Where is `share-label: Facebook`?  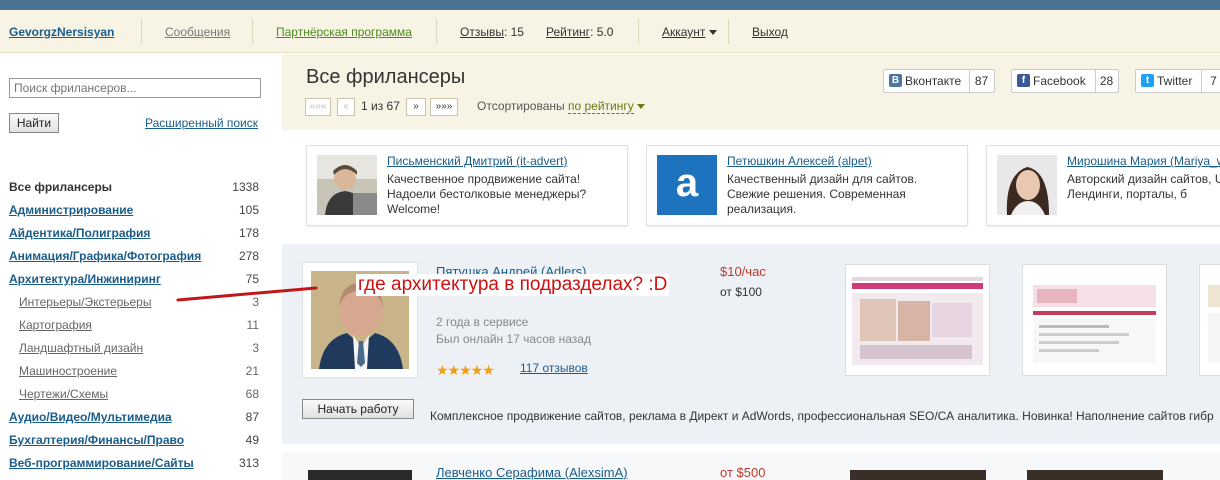
share-label: Facebook is located at coordinates (1054, 81).